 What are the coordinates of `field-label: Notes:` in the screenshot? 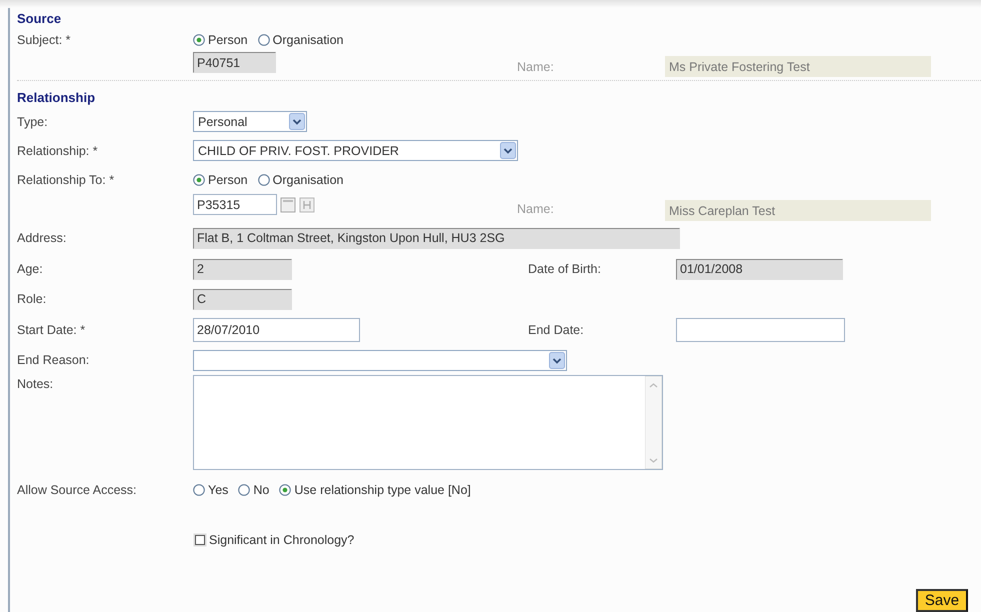 It's located at (35, 384).